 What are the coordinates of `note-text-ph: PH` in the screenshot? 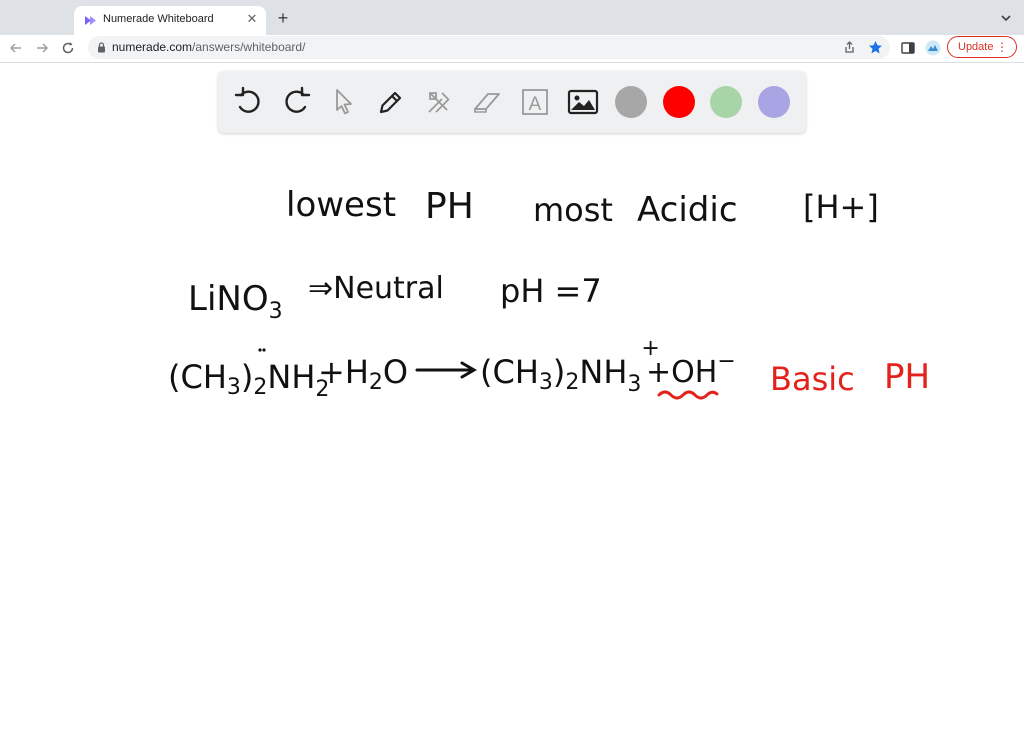 It's located at (449, 206).